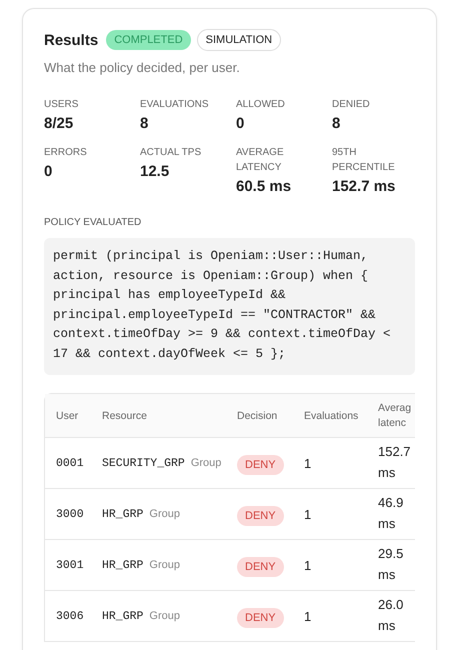  I want to click on column-header: Decision, so click(257, 416).